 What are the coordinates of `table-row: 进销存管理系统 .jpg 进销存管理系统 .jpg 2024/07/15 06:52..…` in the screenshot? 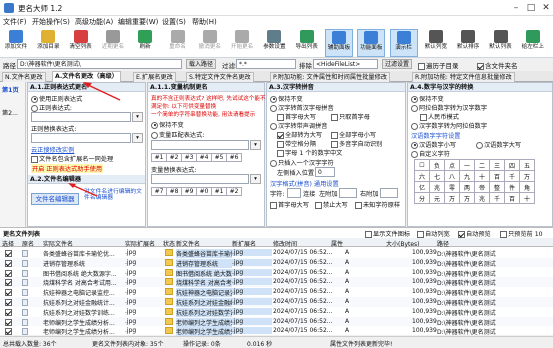 It's located at (276, 262).